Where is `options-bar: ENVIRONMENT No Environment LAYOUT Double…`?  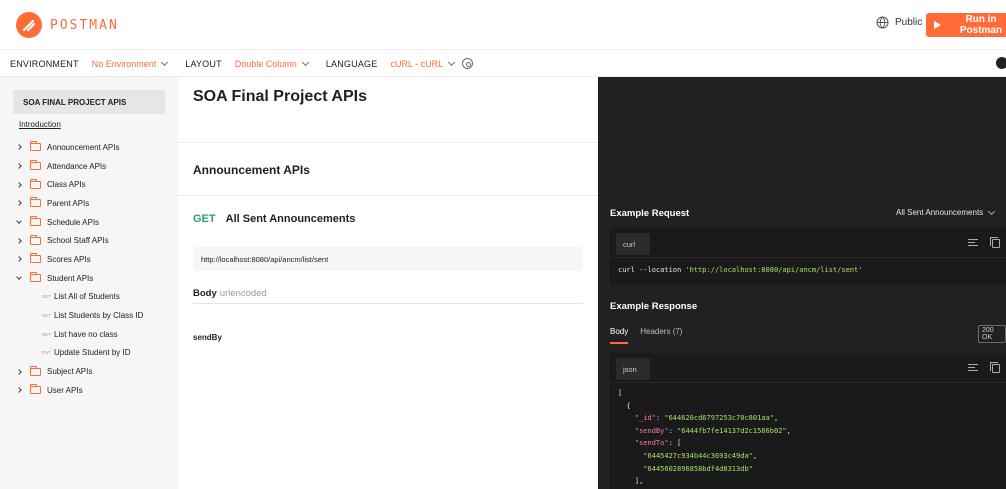
options-bar: ENVIRONMENT No Environment LAYOUT Double… is located at coordinates (503, 64).